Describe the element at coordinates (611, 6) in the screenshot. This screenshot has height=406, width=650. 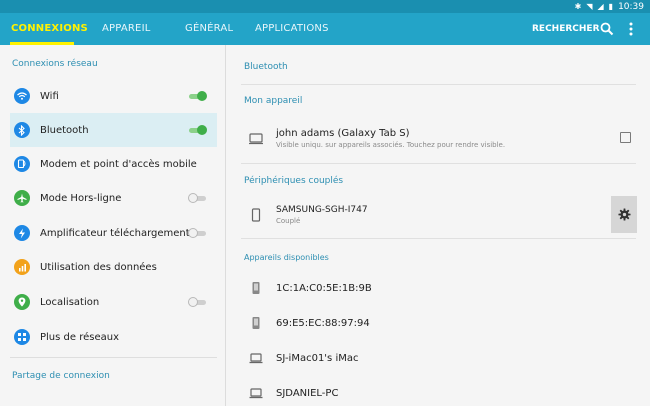
I see `battery-status-icon: ▮` at that location.